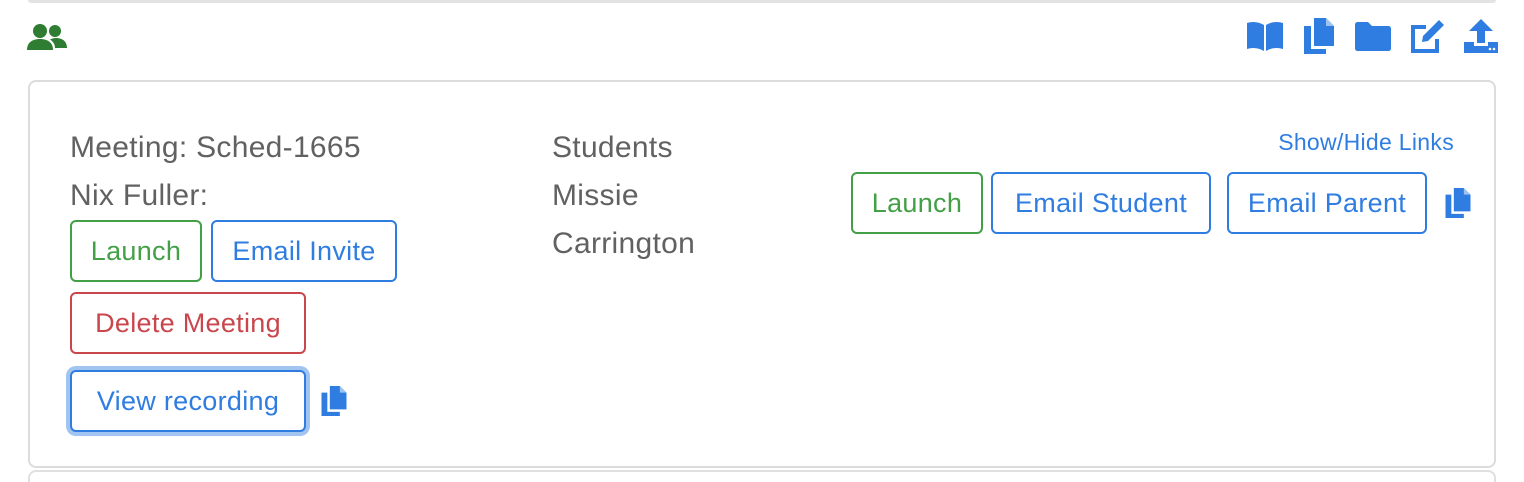  I want to click on email-parent-button: Email Parent, so click(1327, 203).